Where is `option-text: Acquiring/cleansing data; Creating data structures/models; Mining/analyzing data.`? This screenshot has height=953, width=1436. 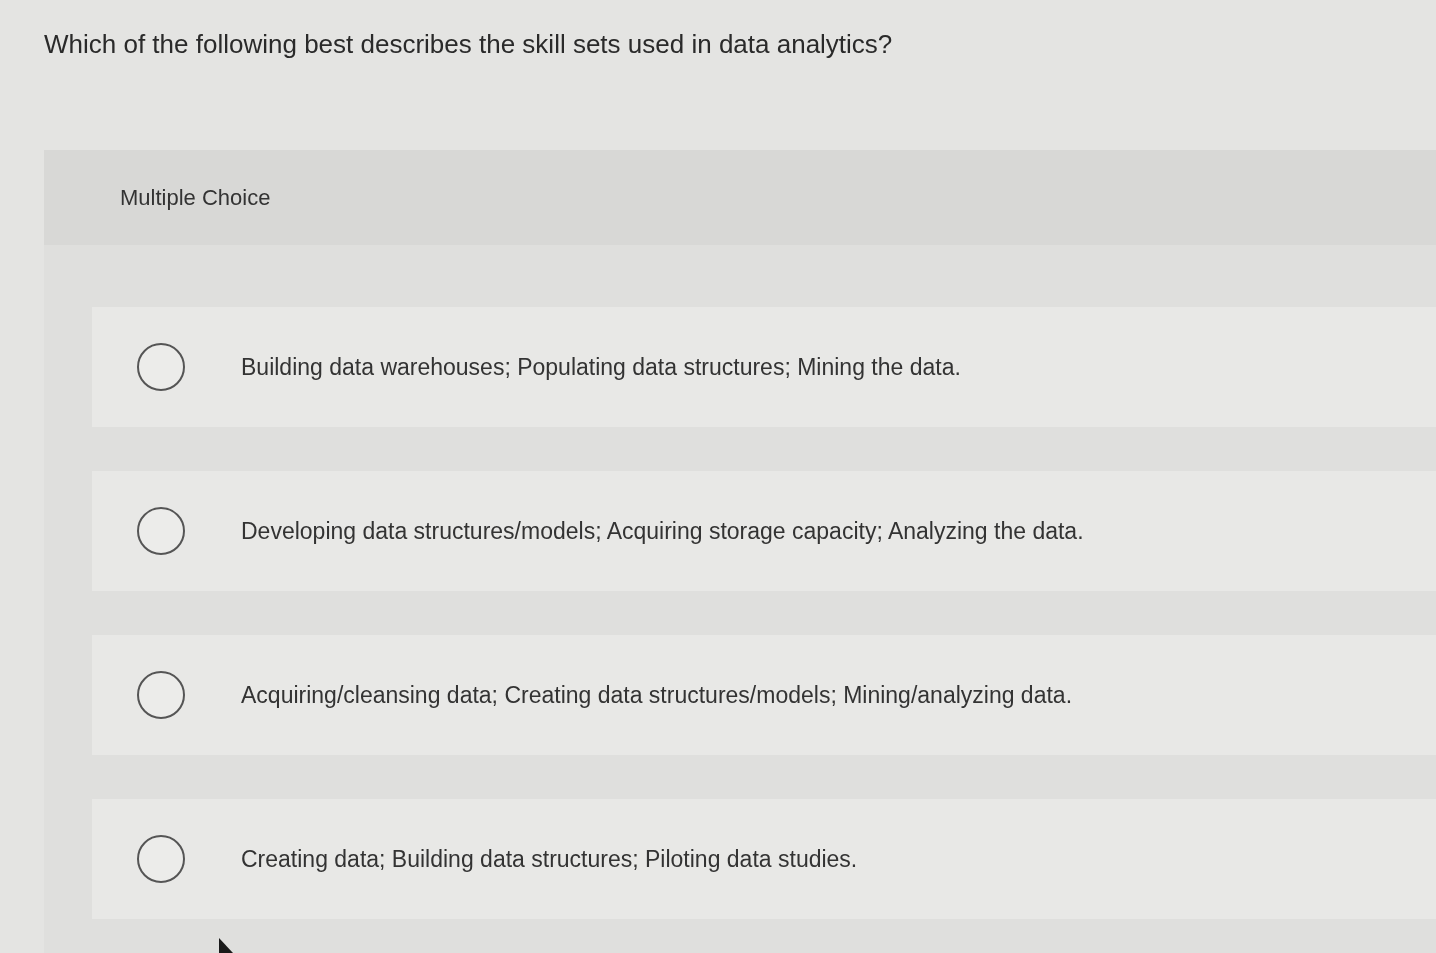 option-text: Acquiring/cleansing data; Creating data structures/models; Mining/analyzing data. is located at coordinates (657, 695).